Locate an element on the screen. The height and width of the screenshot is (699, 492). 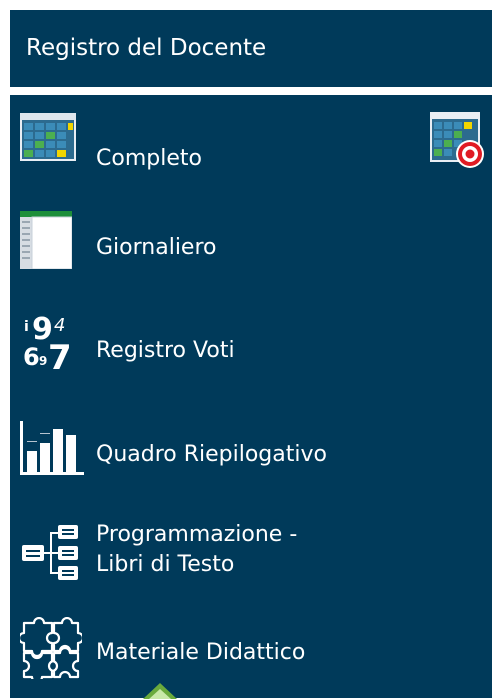
svg-text: 9 is located at coordinates (43, 361).